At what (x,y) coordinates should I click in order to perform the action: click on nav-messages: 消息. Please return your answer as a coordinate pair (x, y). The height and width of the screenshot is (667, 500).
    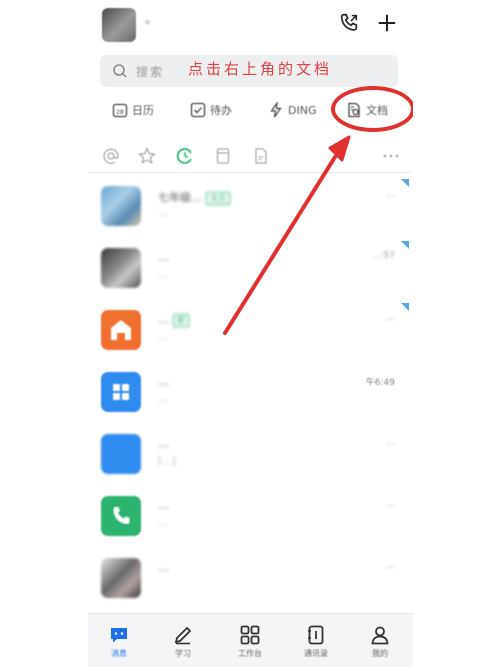
    Looking at the image, I should click on (119, 641).